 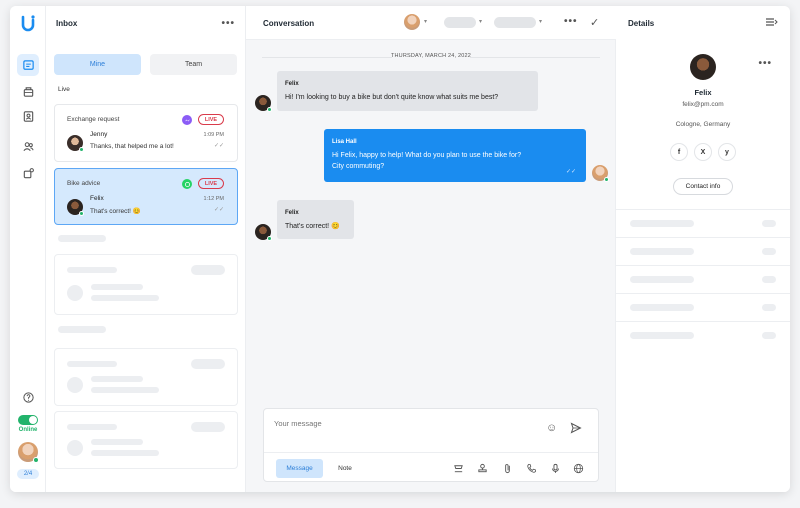 I want to click on message-preview: That's correct! 😊, so click(x=115, y=211).